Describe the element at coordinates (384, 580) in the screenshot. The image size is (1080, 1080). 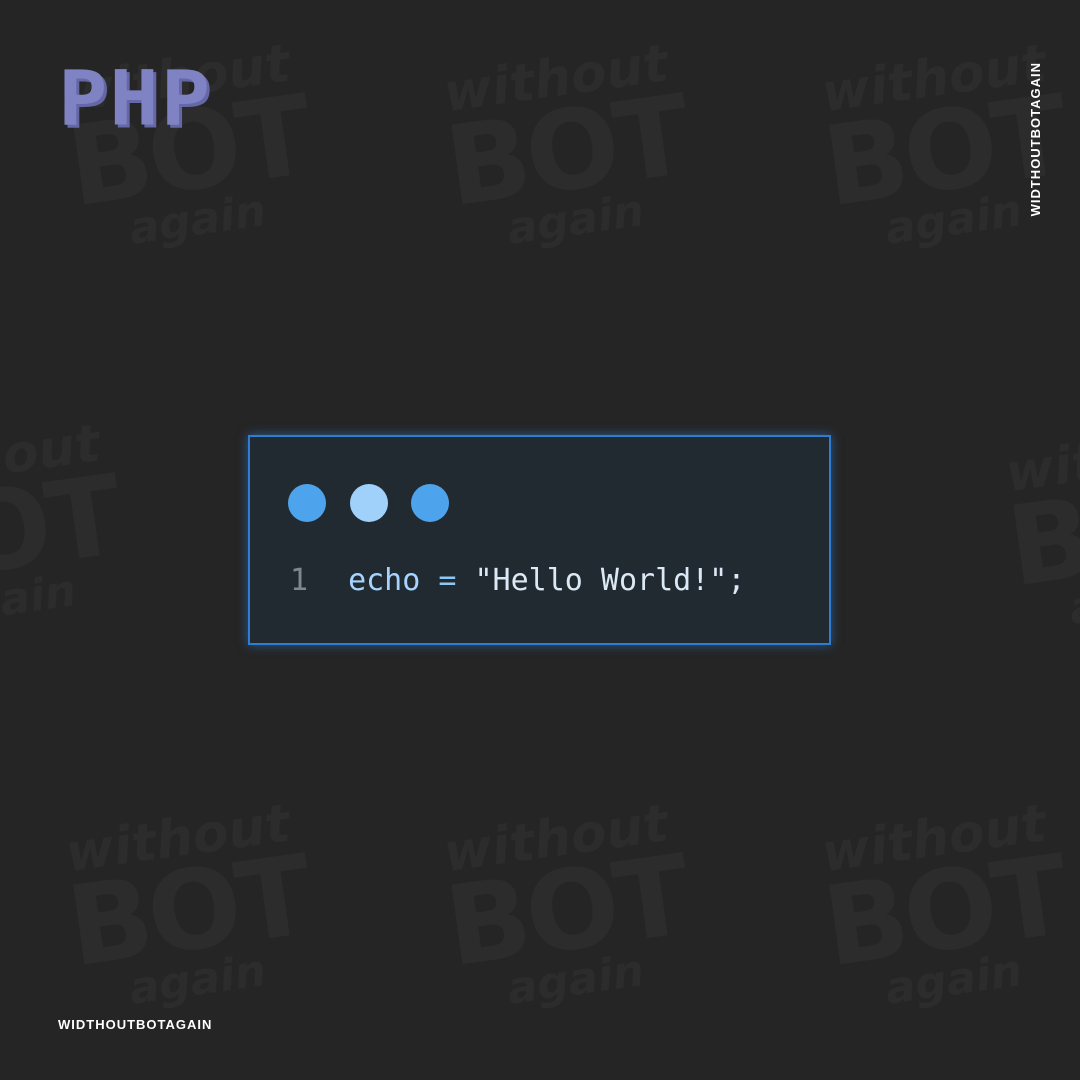
I see `code-keyword: echo` at that location.